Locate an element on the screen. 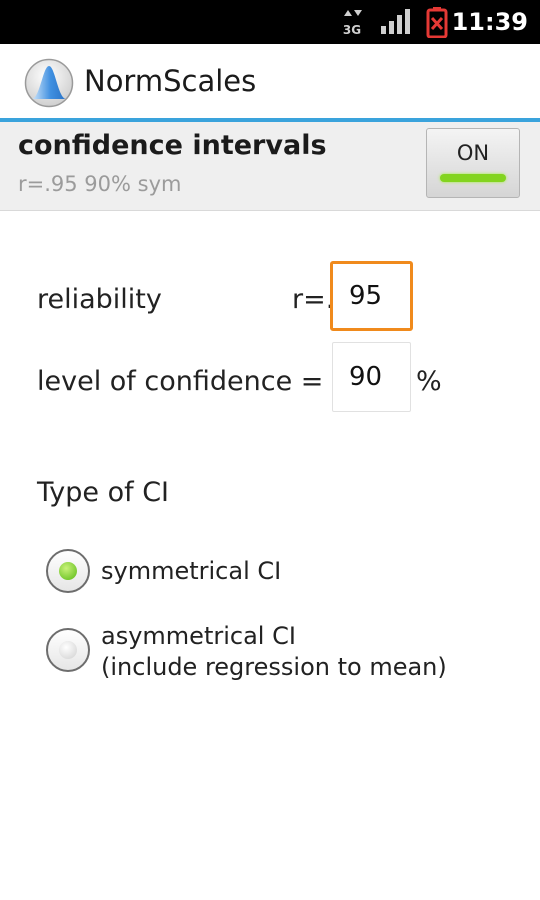 This screenshot has width=540, height=900. network-type-label: 3G is located at coordinates (352, 30).